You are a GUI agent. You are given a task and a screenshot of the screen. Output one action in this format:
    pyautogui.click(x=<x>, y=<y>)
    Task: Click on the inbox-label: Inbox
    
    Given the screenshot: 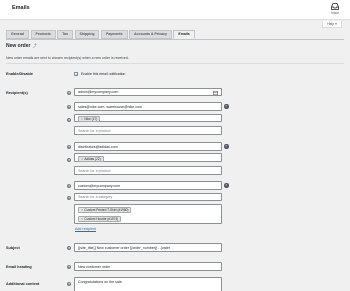 What is the action you would take?
    pyautogui.click(x=335, y=13)
    